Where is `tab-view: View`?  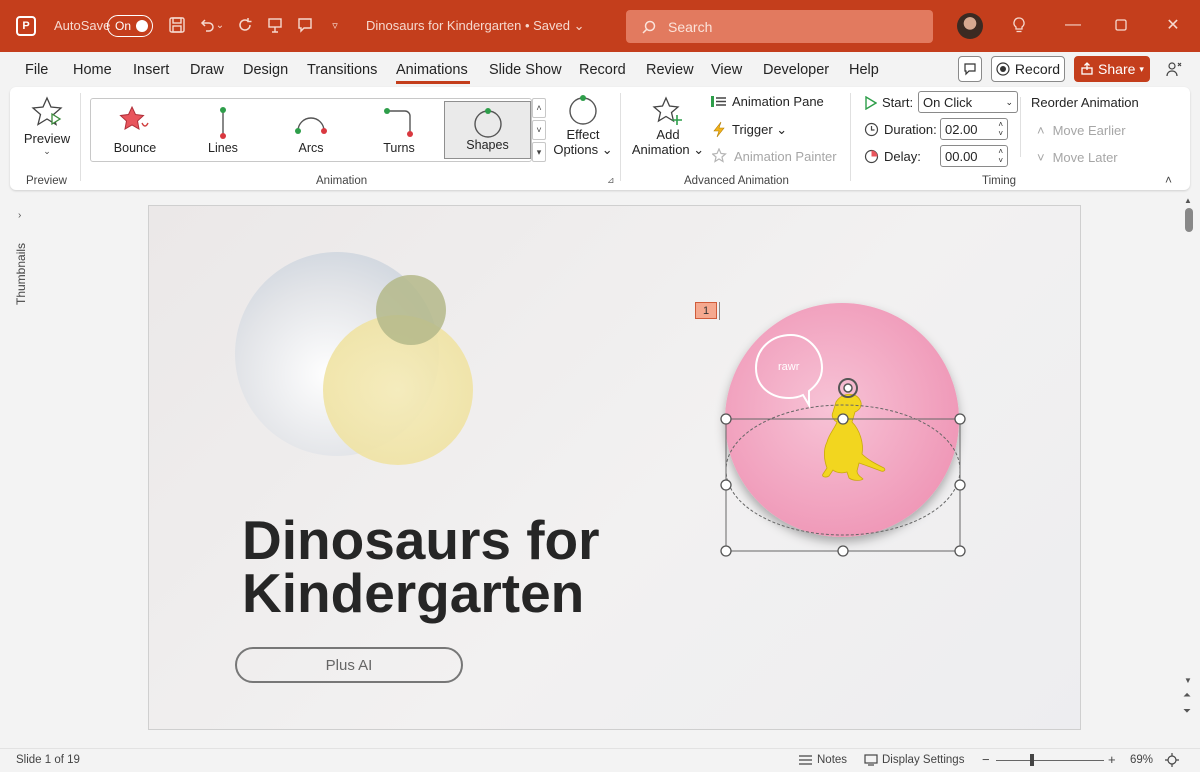
tab-view: View is located at coordinates (726, 70).